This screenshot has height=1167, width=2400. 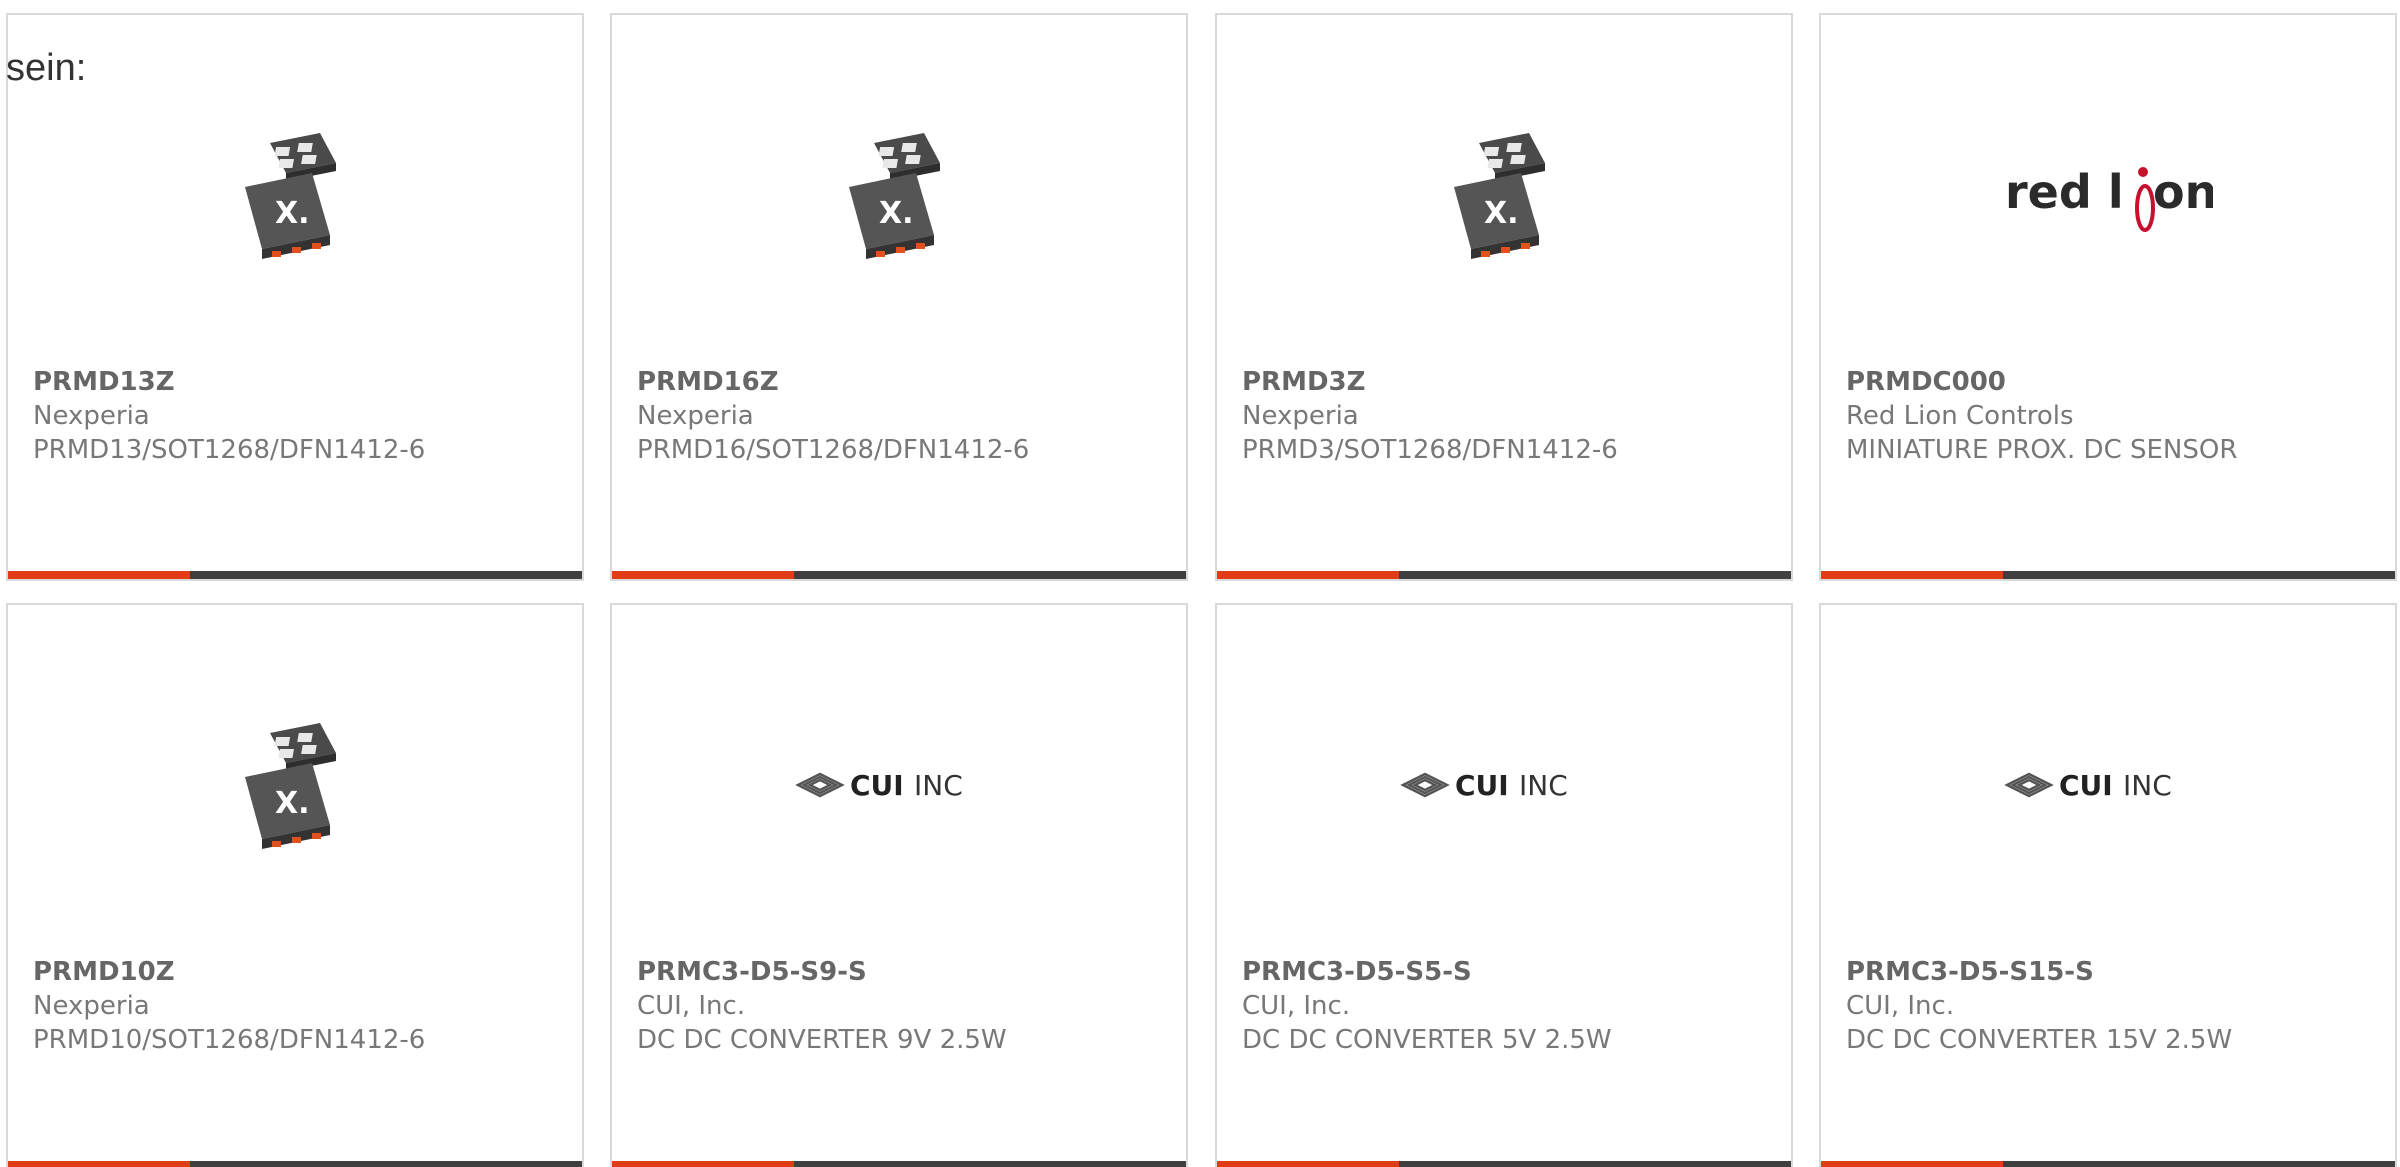 I want to click on description: DC DC CONVERTER 9V 2.5W, so click(x=822, y=1040).